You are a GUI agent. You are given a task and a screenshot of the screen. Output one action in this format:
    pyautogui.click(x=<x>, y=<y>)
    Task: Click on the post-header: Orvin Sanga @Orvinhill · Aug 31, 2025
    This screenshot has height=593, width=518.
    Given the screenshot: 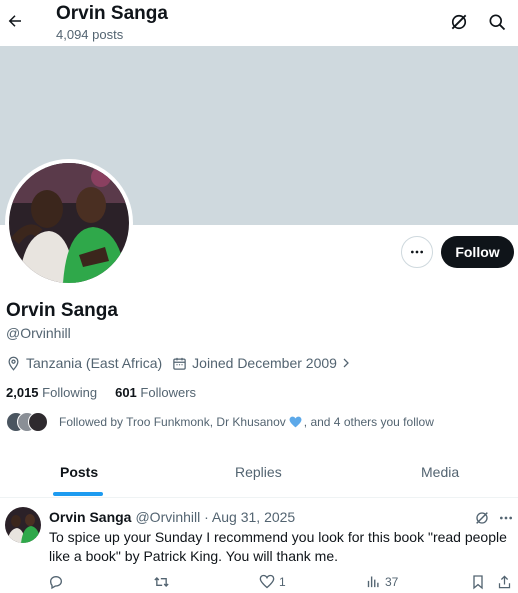 What is the action you would take?
    pyautogui.click(x=172, y=517)
    